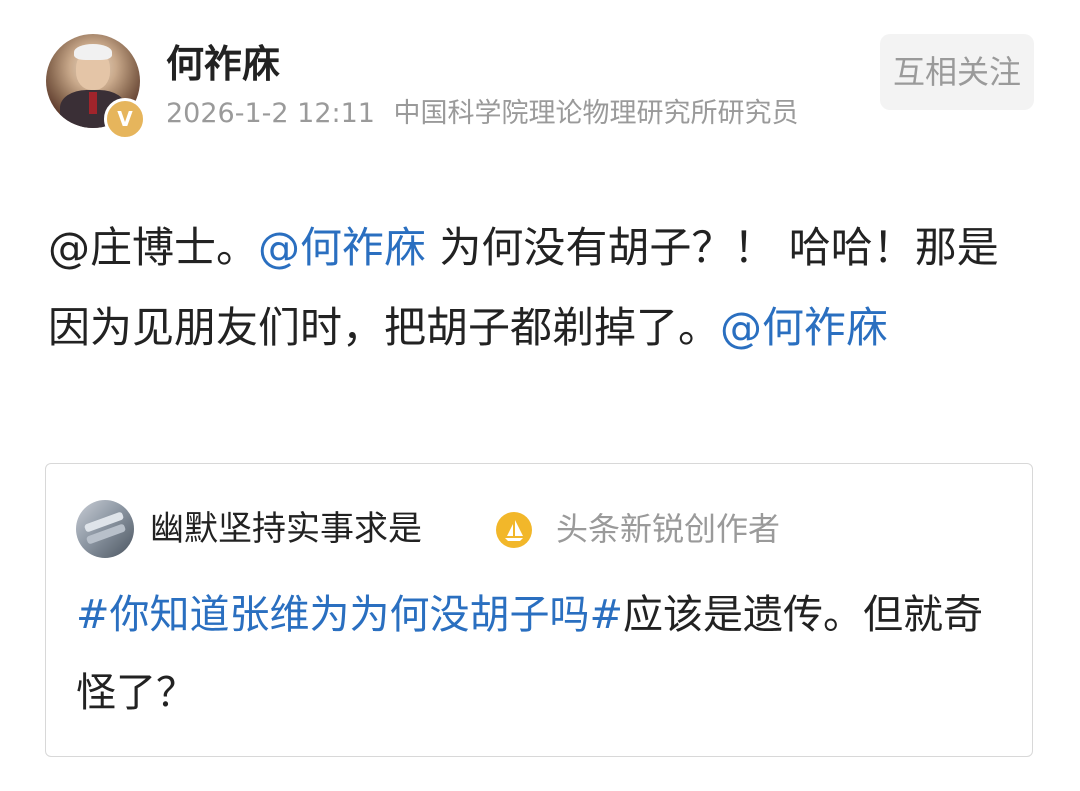 The image size is (1080, 791). I want to click on follow-button: 互相关注, so click(957, 72).